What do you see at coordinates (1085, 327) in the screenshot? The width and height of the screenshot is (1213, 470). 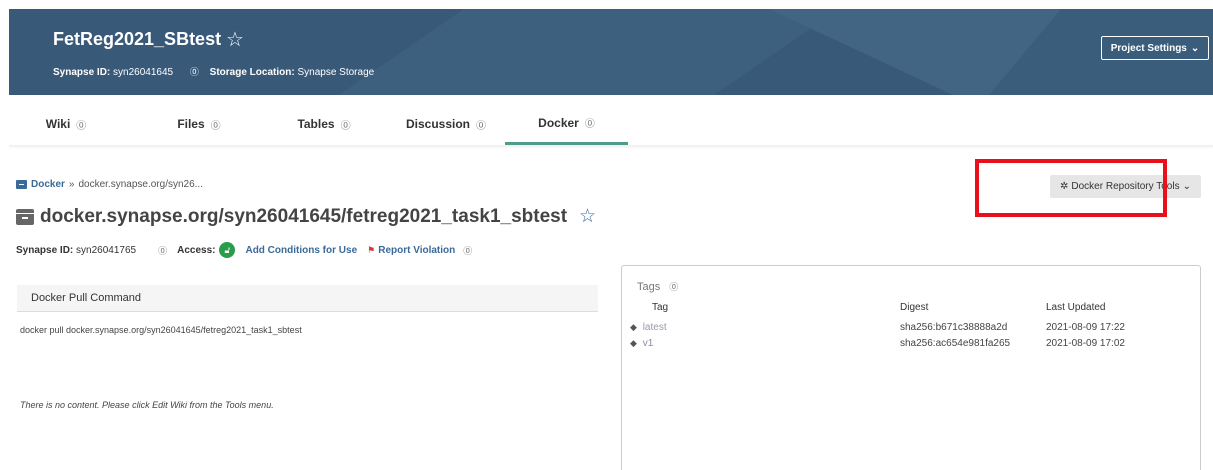 I see `updated-cell: 2021-08-09 17:22` at bounding box center [1085, 327].